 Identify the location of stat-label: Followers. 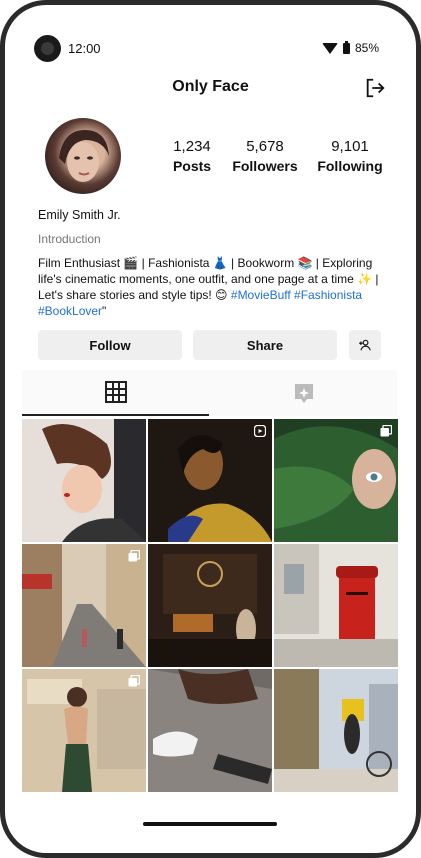
(265, 166).